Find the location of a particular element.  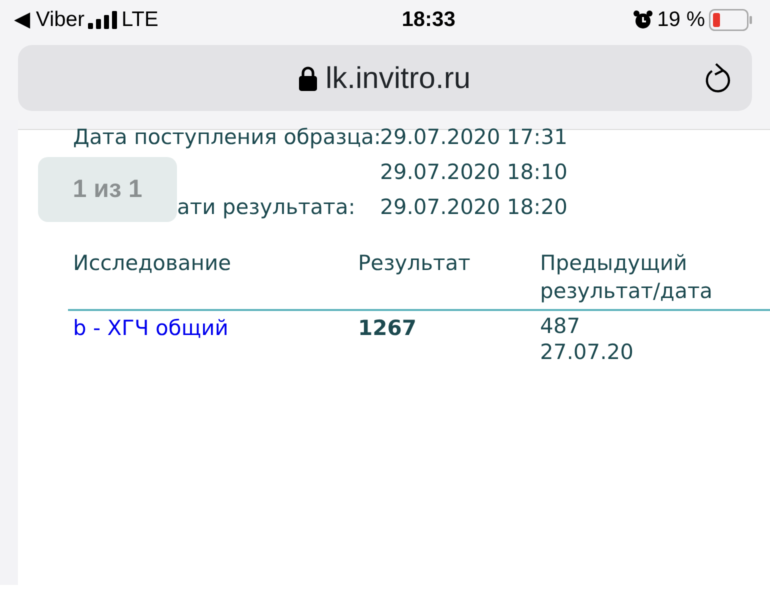

column-header: Предыдущий результат/дата is located at coordinates (627, 277).